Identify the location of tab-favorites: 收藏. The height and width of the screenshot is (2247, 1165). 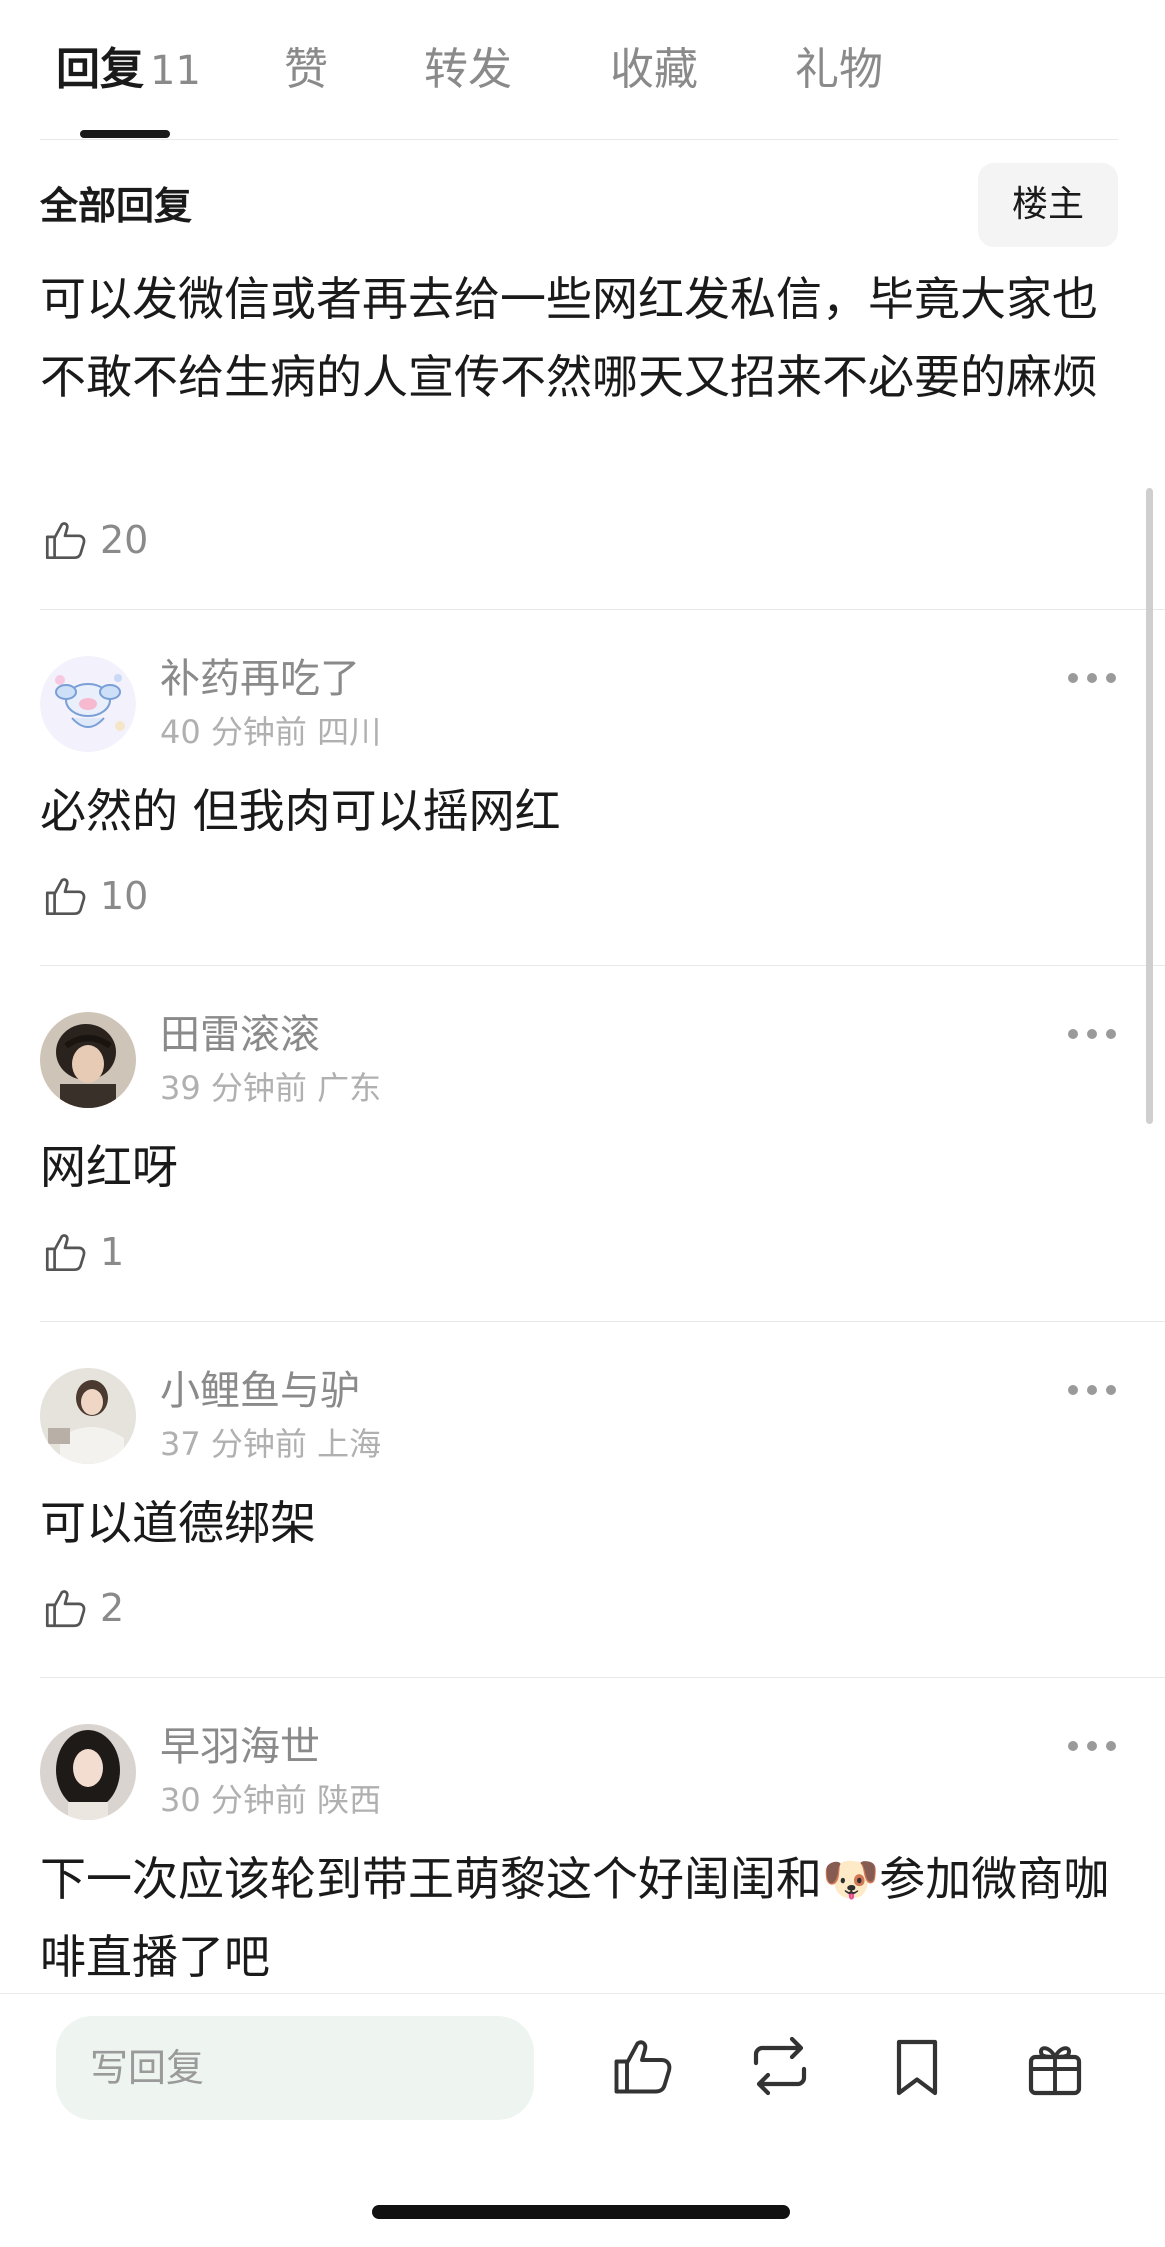
(654, 70).